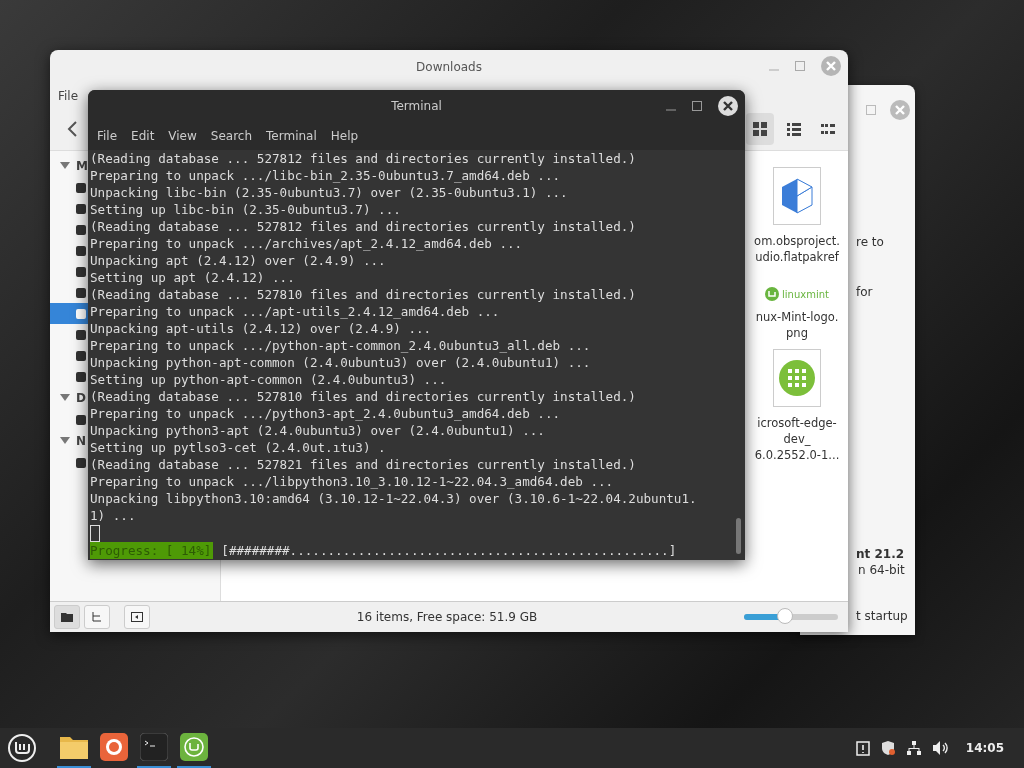 The height and width of the screenshot is (768, 1024). Describe the element at coordinates (394, 498) in the screenshot. I see `terminal-line: Unpacking libpython3.10:amd64 (3.10.12-1~22.04.3) over (3.10.6-1~22.04.2ubuntu1.` at that location.